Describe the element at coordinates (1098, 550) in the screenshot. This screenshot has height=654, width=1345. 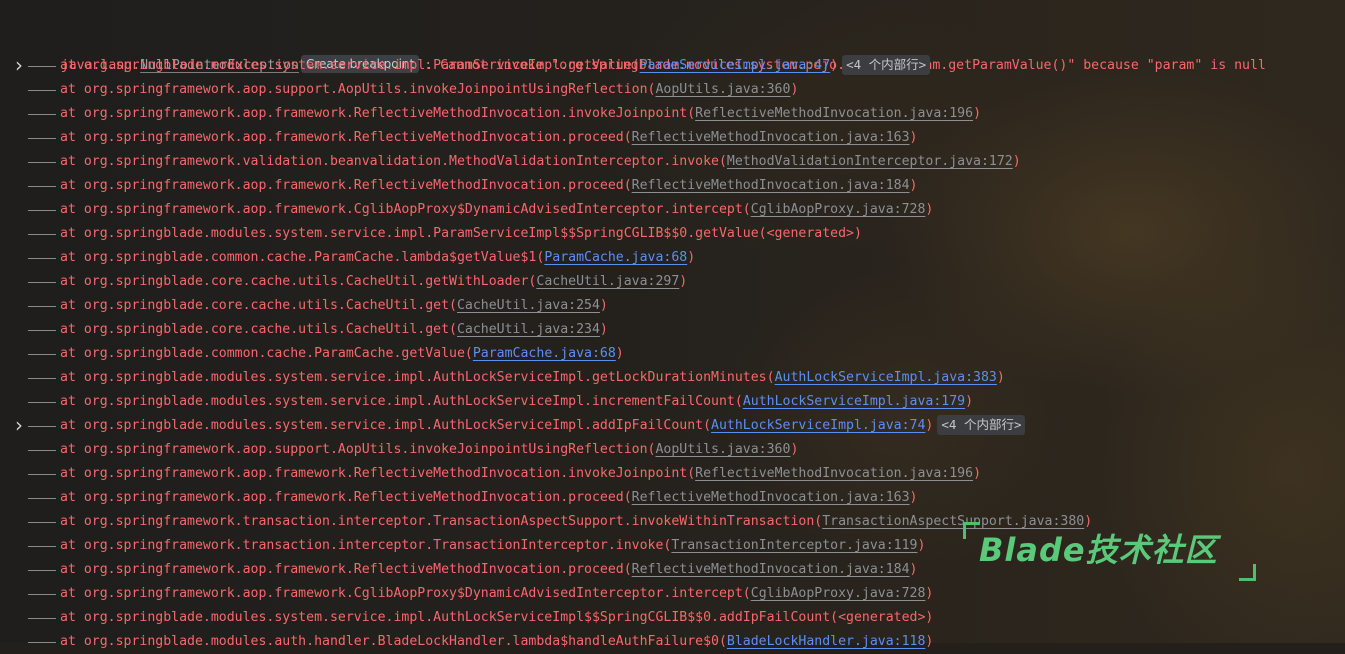
I see `watermark-text: Blade技术社区` at that location.